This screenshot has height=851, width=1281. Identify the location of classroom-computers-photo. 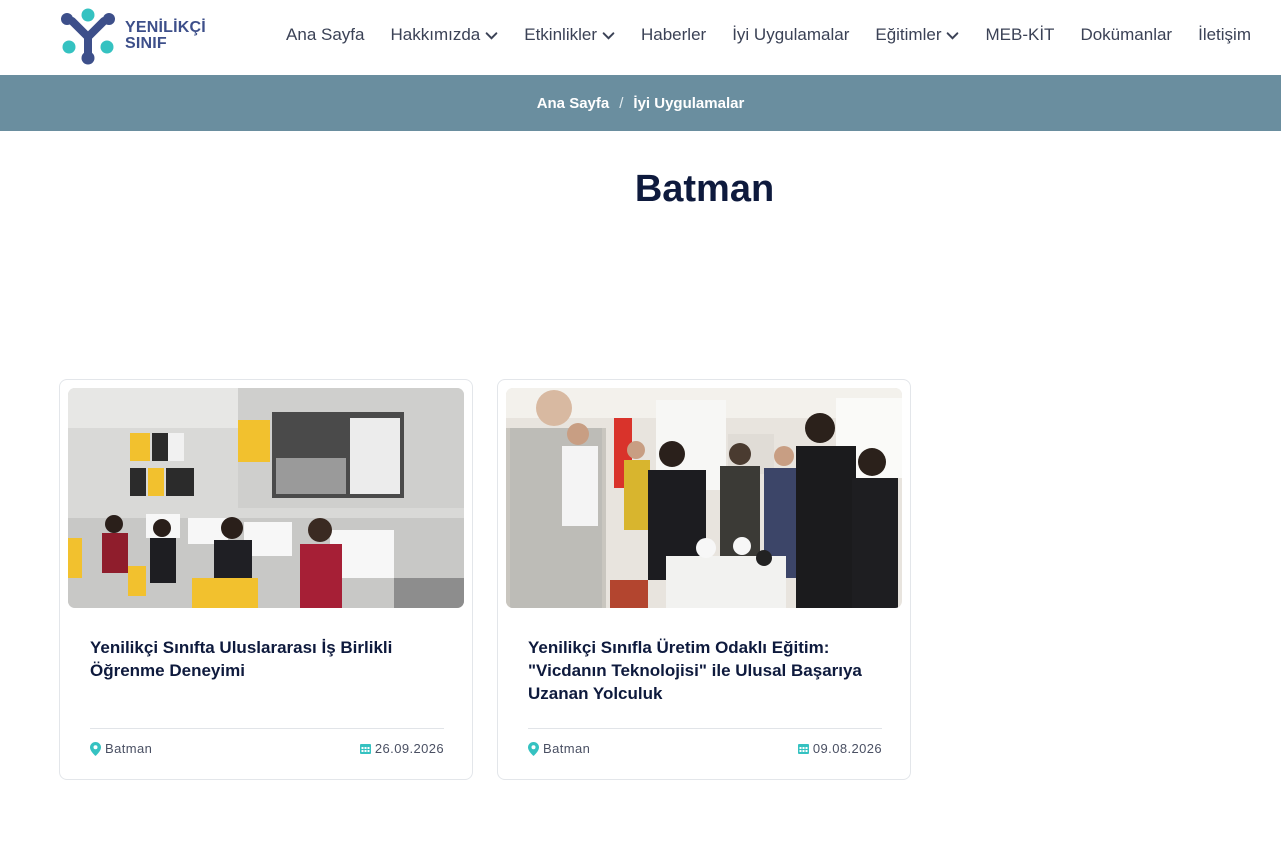
(266, 498).